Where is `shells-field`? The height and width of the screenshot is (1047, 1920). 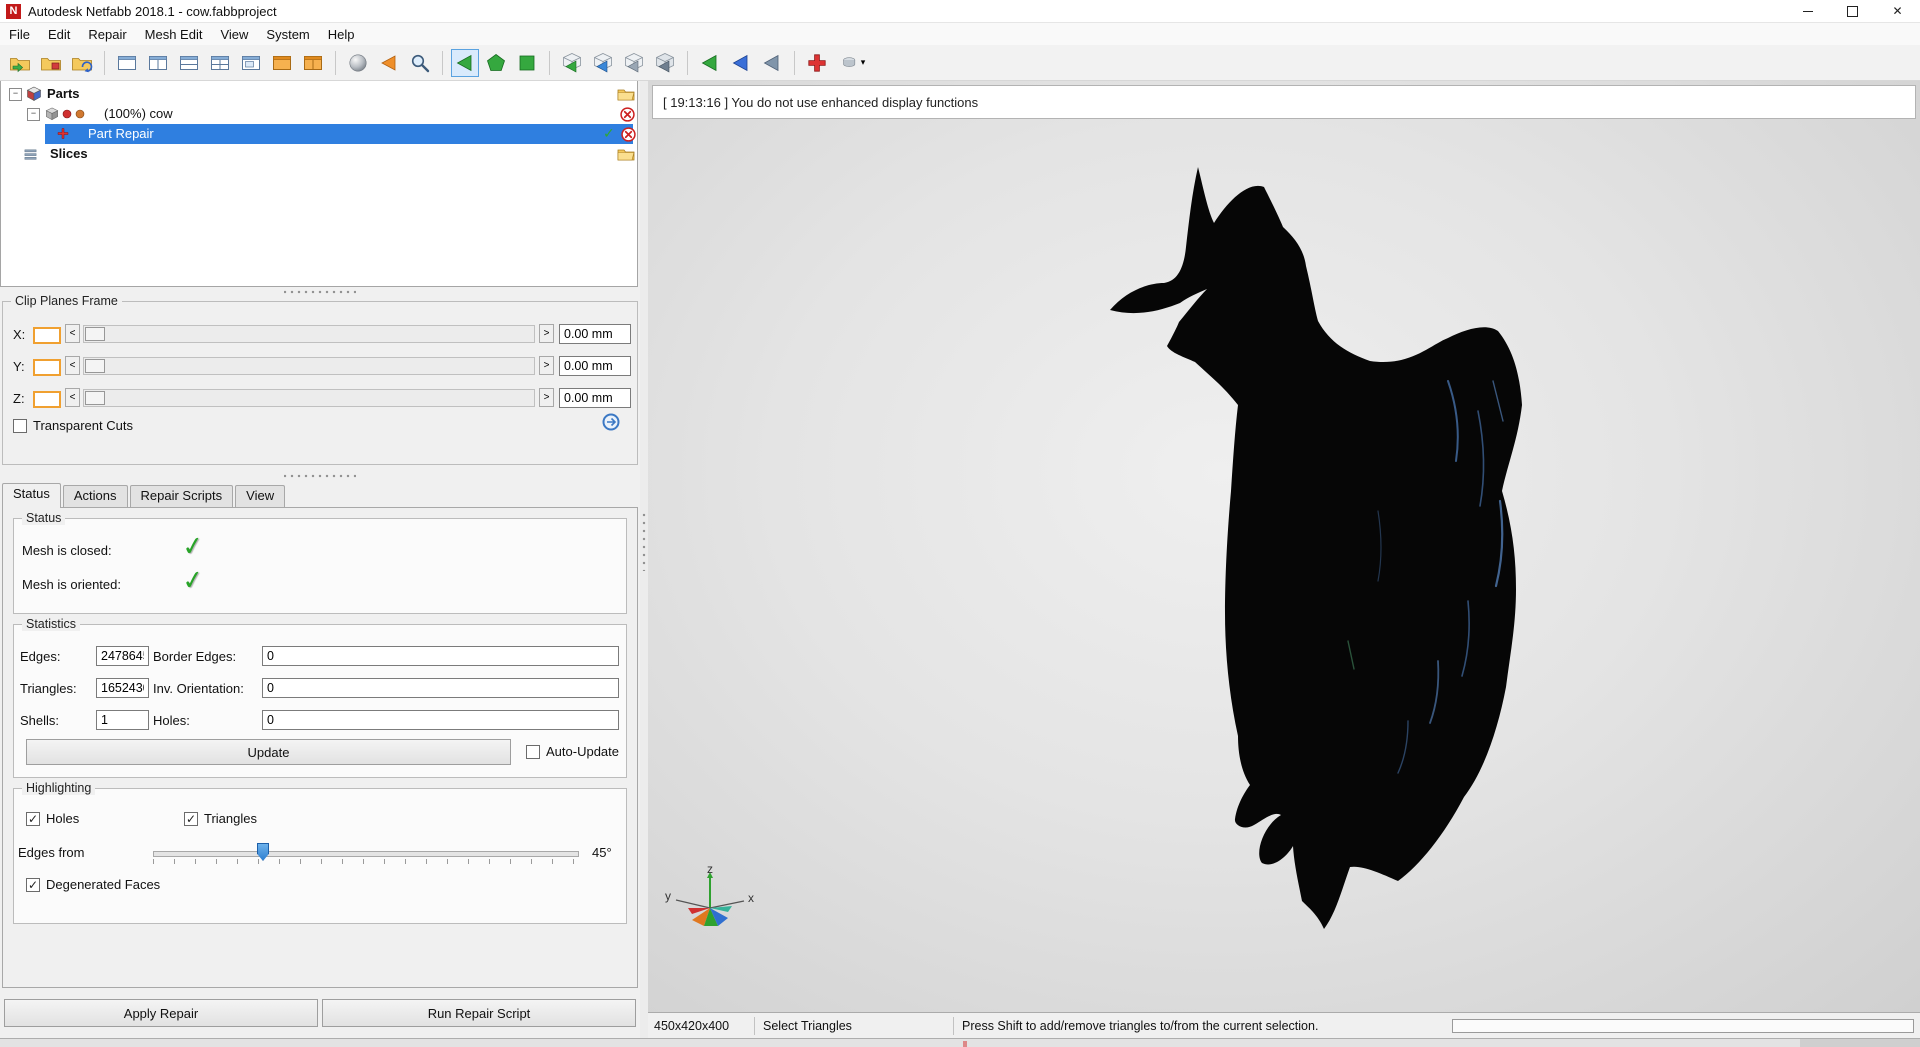 shells-field is located at coordinates (122, 720).